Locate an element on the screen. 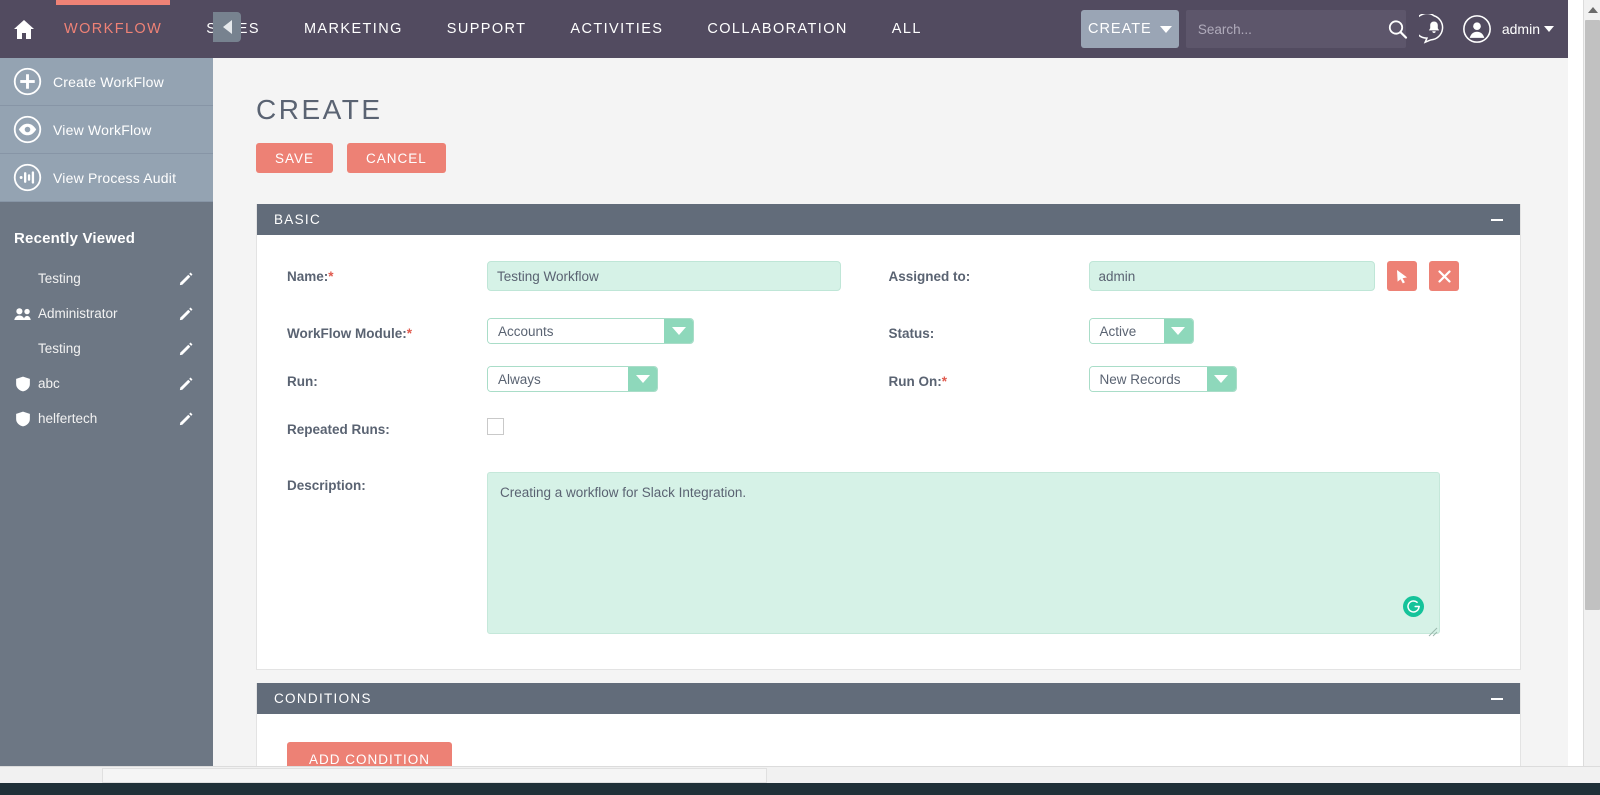  sidebar-item-label: View Process Audit is located at coordinates (115, 177).